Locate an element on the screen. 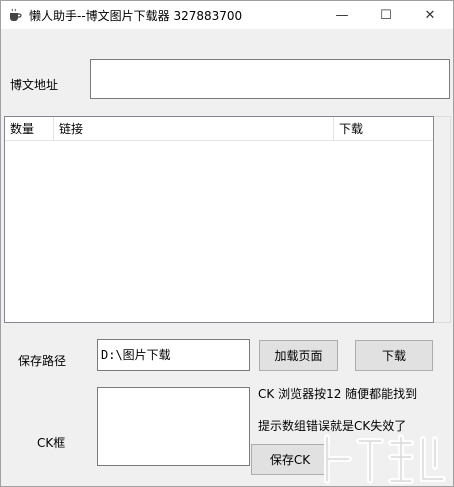 The width and height of the screenshot is (454, 487). ck-input is located at coordinates (173, 426).